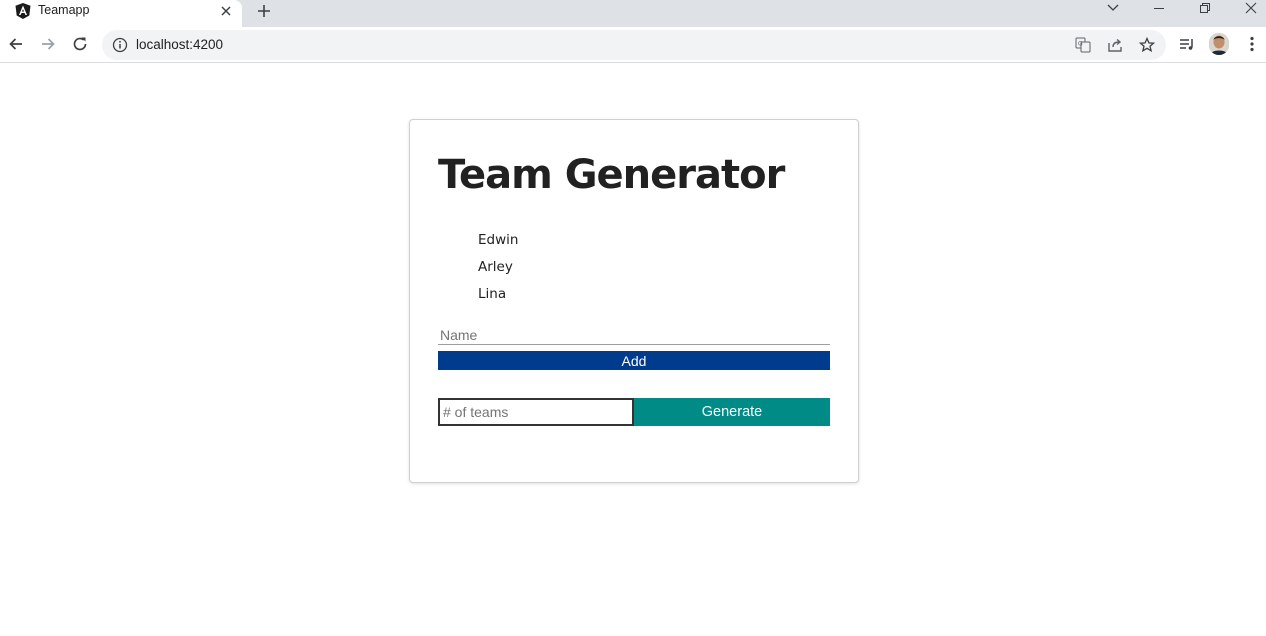 The width and height of the screenshot is (1266, 636). Describe the element at coordinates (1115, 45) in the screenshot. I see `share-icon` at that location.